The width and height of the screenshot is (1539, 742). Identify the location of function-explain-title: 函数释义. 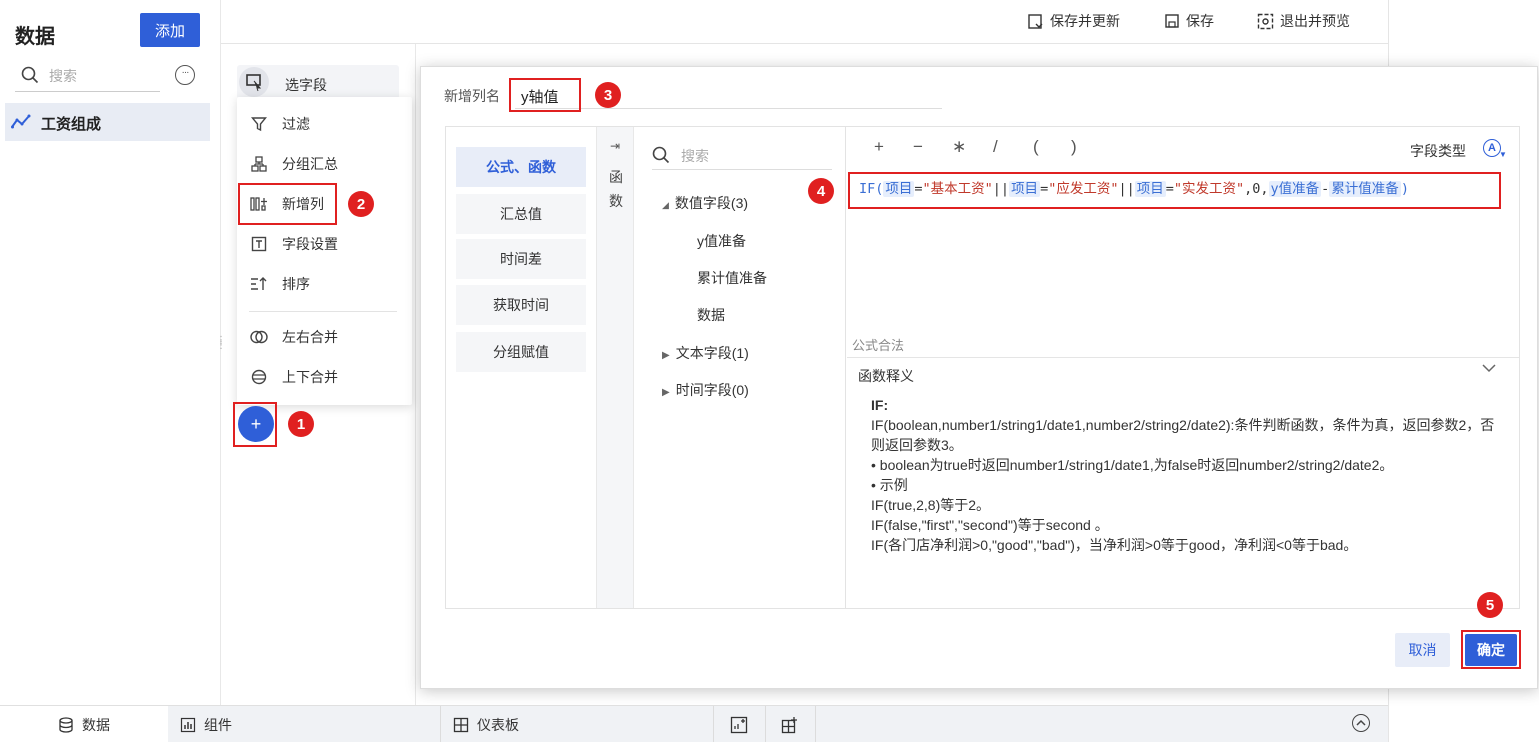
(886, 376).